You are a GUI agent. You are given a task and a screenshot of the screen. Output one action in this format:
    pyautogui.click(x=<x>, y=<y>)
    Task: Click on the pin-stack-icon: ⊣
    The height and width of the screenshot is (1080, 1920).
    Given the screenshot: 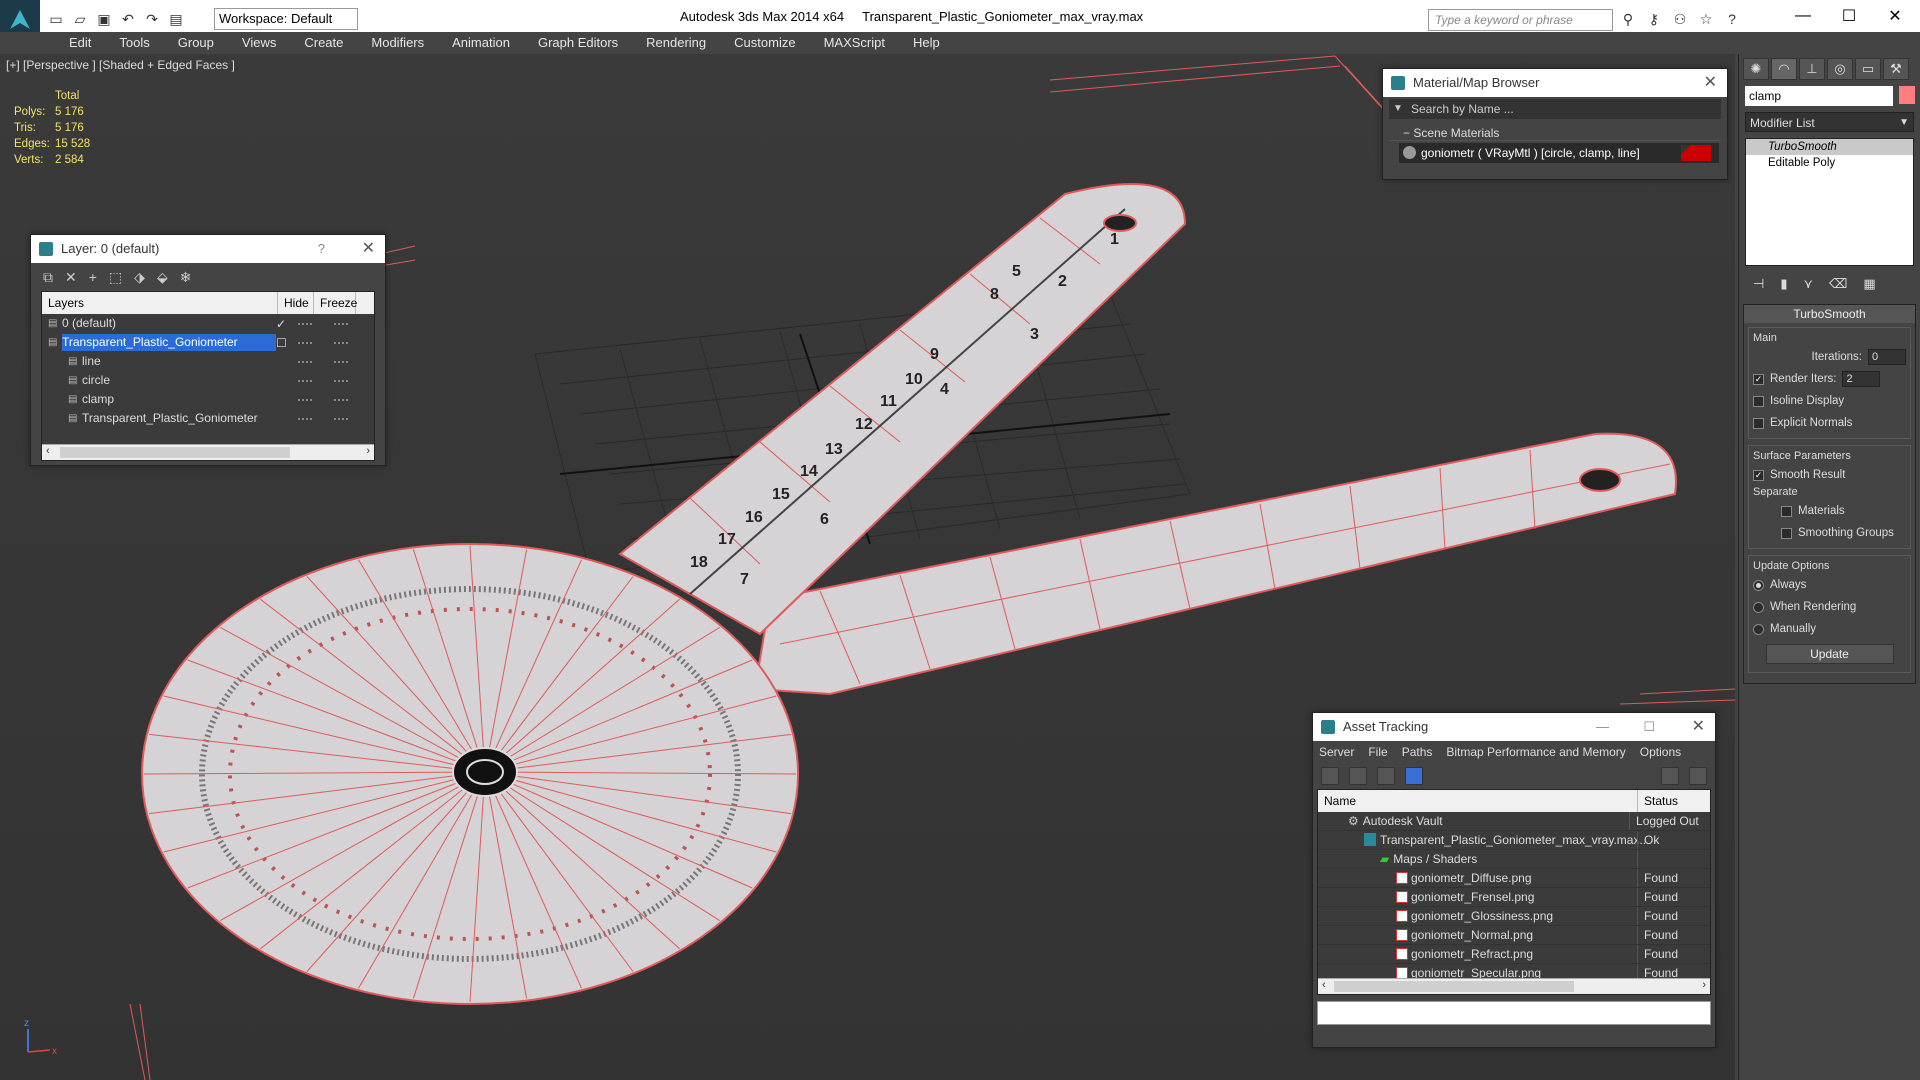 What is the action you would take?
    pyautogui.click(x=1758, y=284)
    